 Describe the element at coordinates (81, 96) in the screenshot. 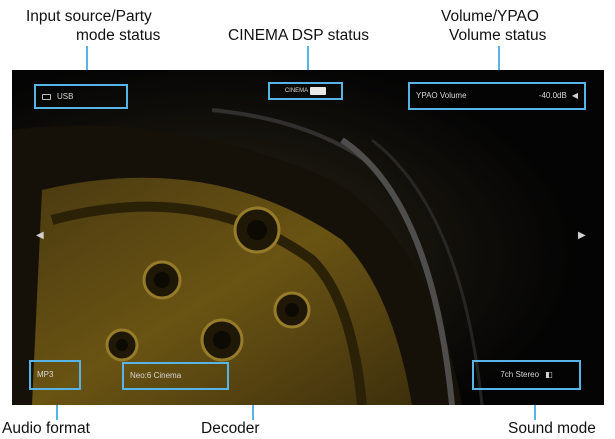

I see `osd-input-source: USB` at that location.